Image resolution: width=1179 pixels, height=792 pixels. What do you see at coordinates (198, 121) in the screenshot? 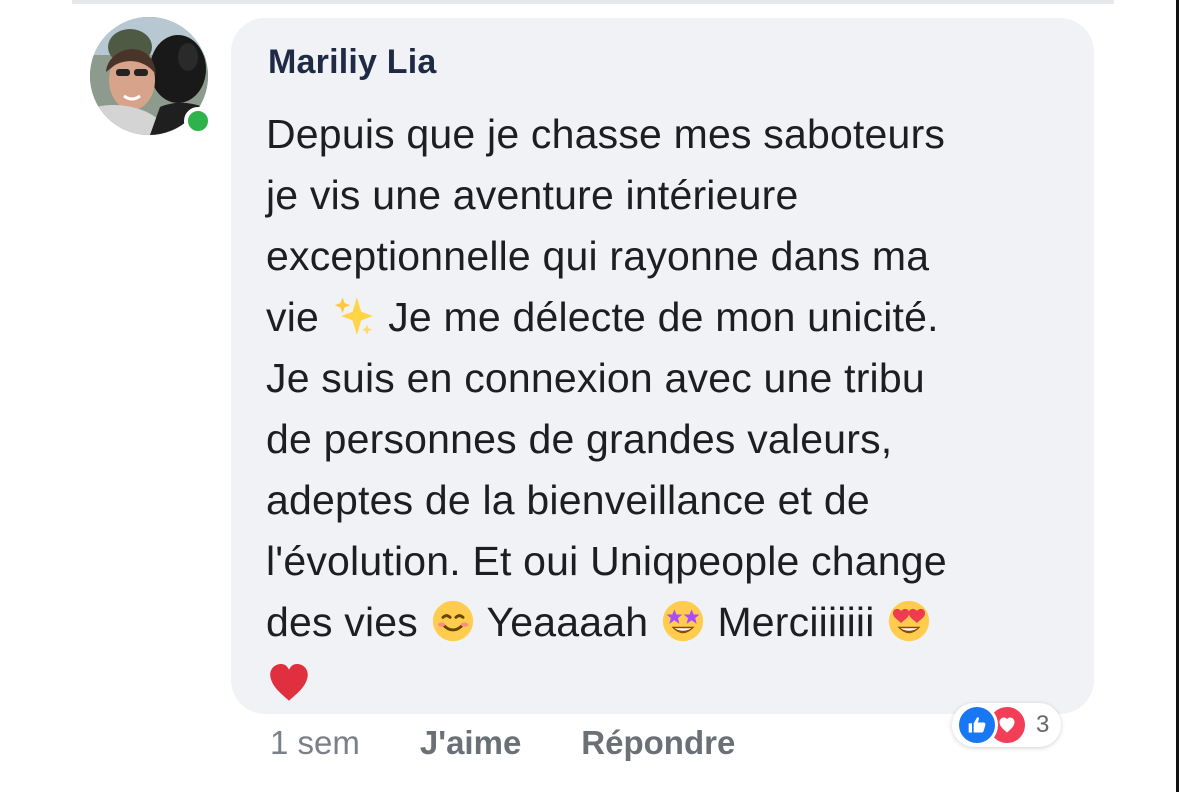
I see `online-status-indicator` at bounding box center [198, 121].